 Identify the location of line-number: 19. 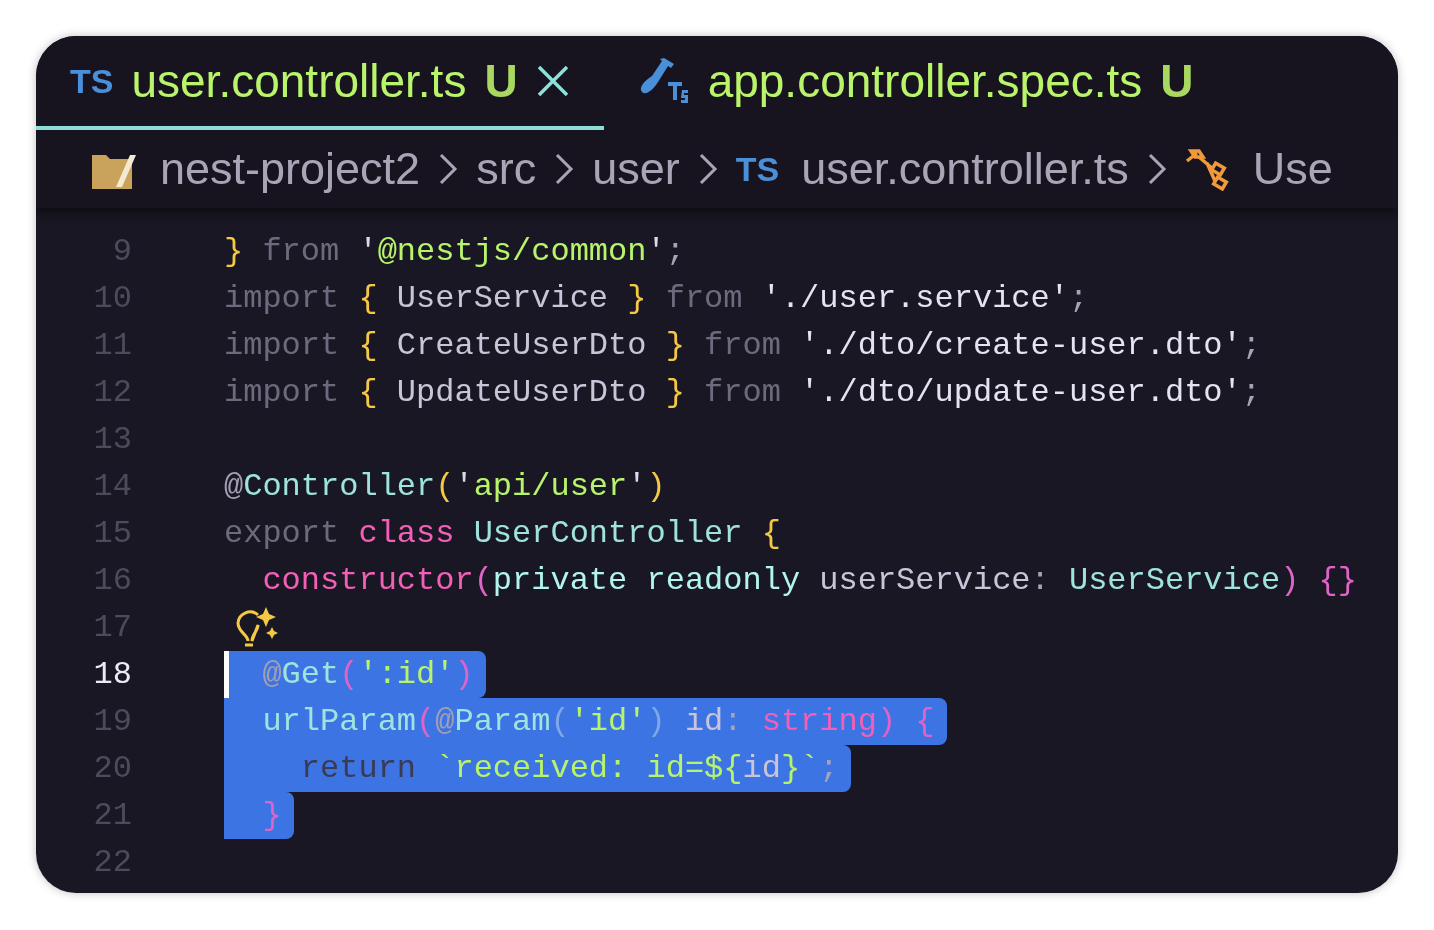
(112, 722).